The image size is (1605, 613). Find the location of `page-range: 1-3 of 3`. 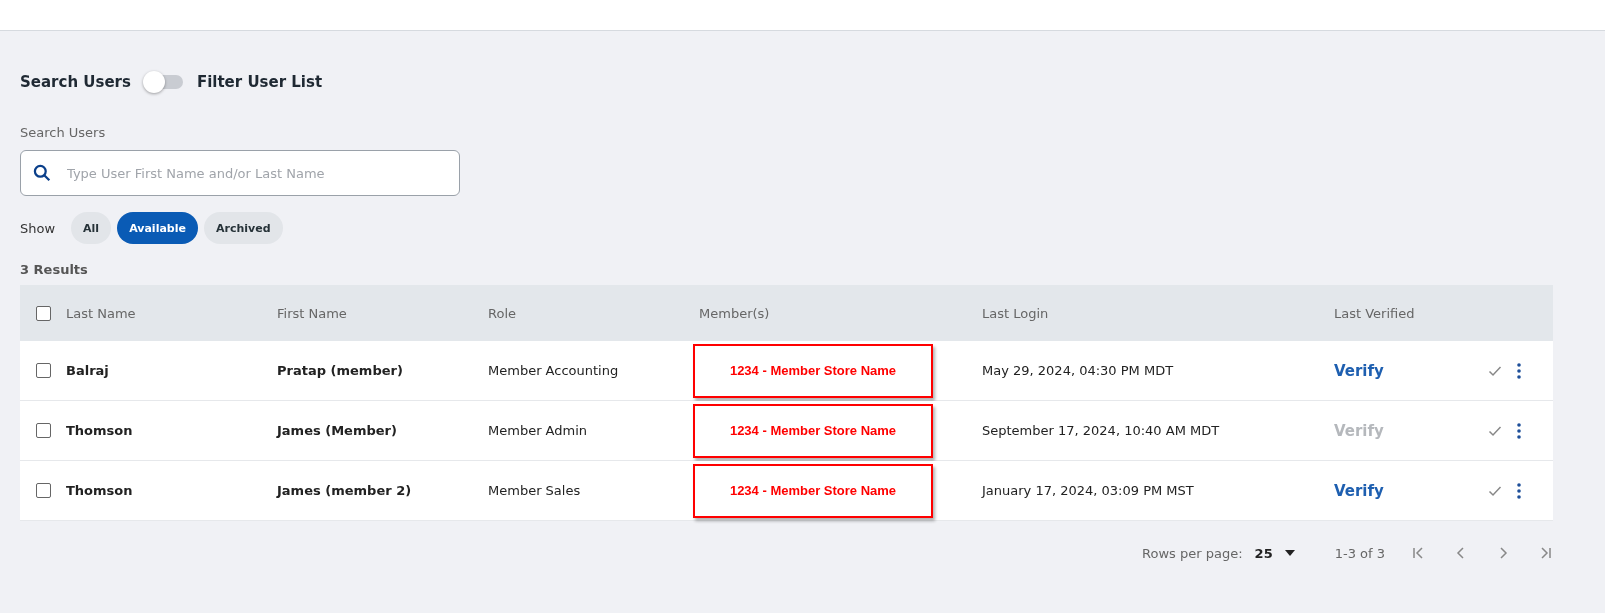

page-range: 1-3 of 3 is located at coordinates (1359, 553).